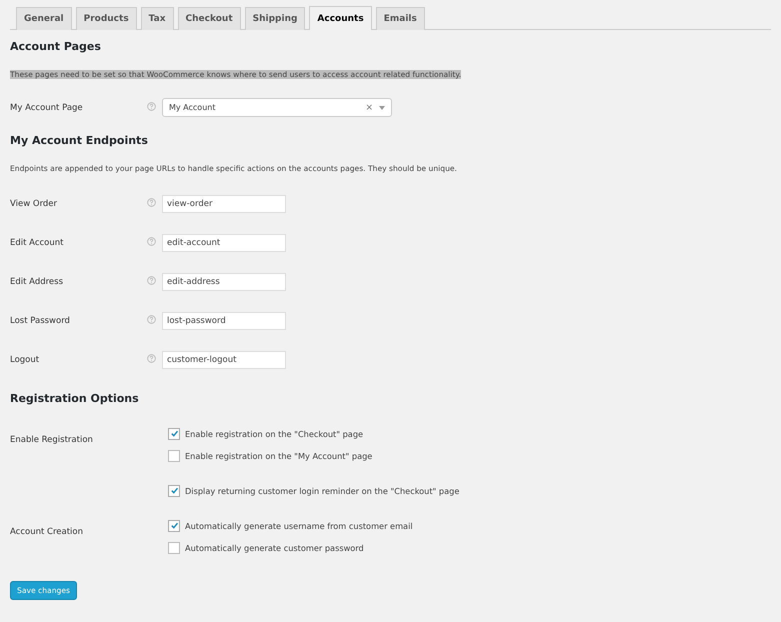 The image size is (781, 622). What do you see at coordinates (224, 359) in the screenshot?
I see `endpoint-input: customer-logout` at bounding box center [224, 359].